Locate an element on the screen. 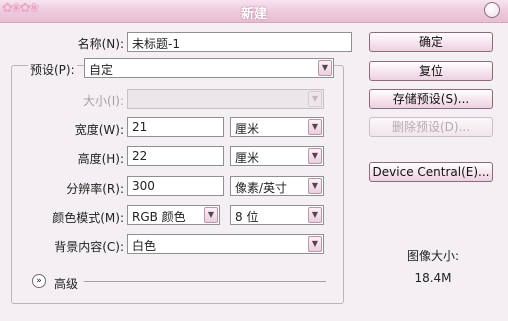 The image size is (508, 321). color-mode-value: RGB 颜色 is located at coordinates (159, 217).